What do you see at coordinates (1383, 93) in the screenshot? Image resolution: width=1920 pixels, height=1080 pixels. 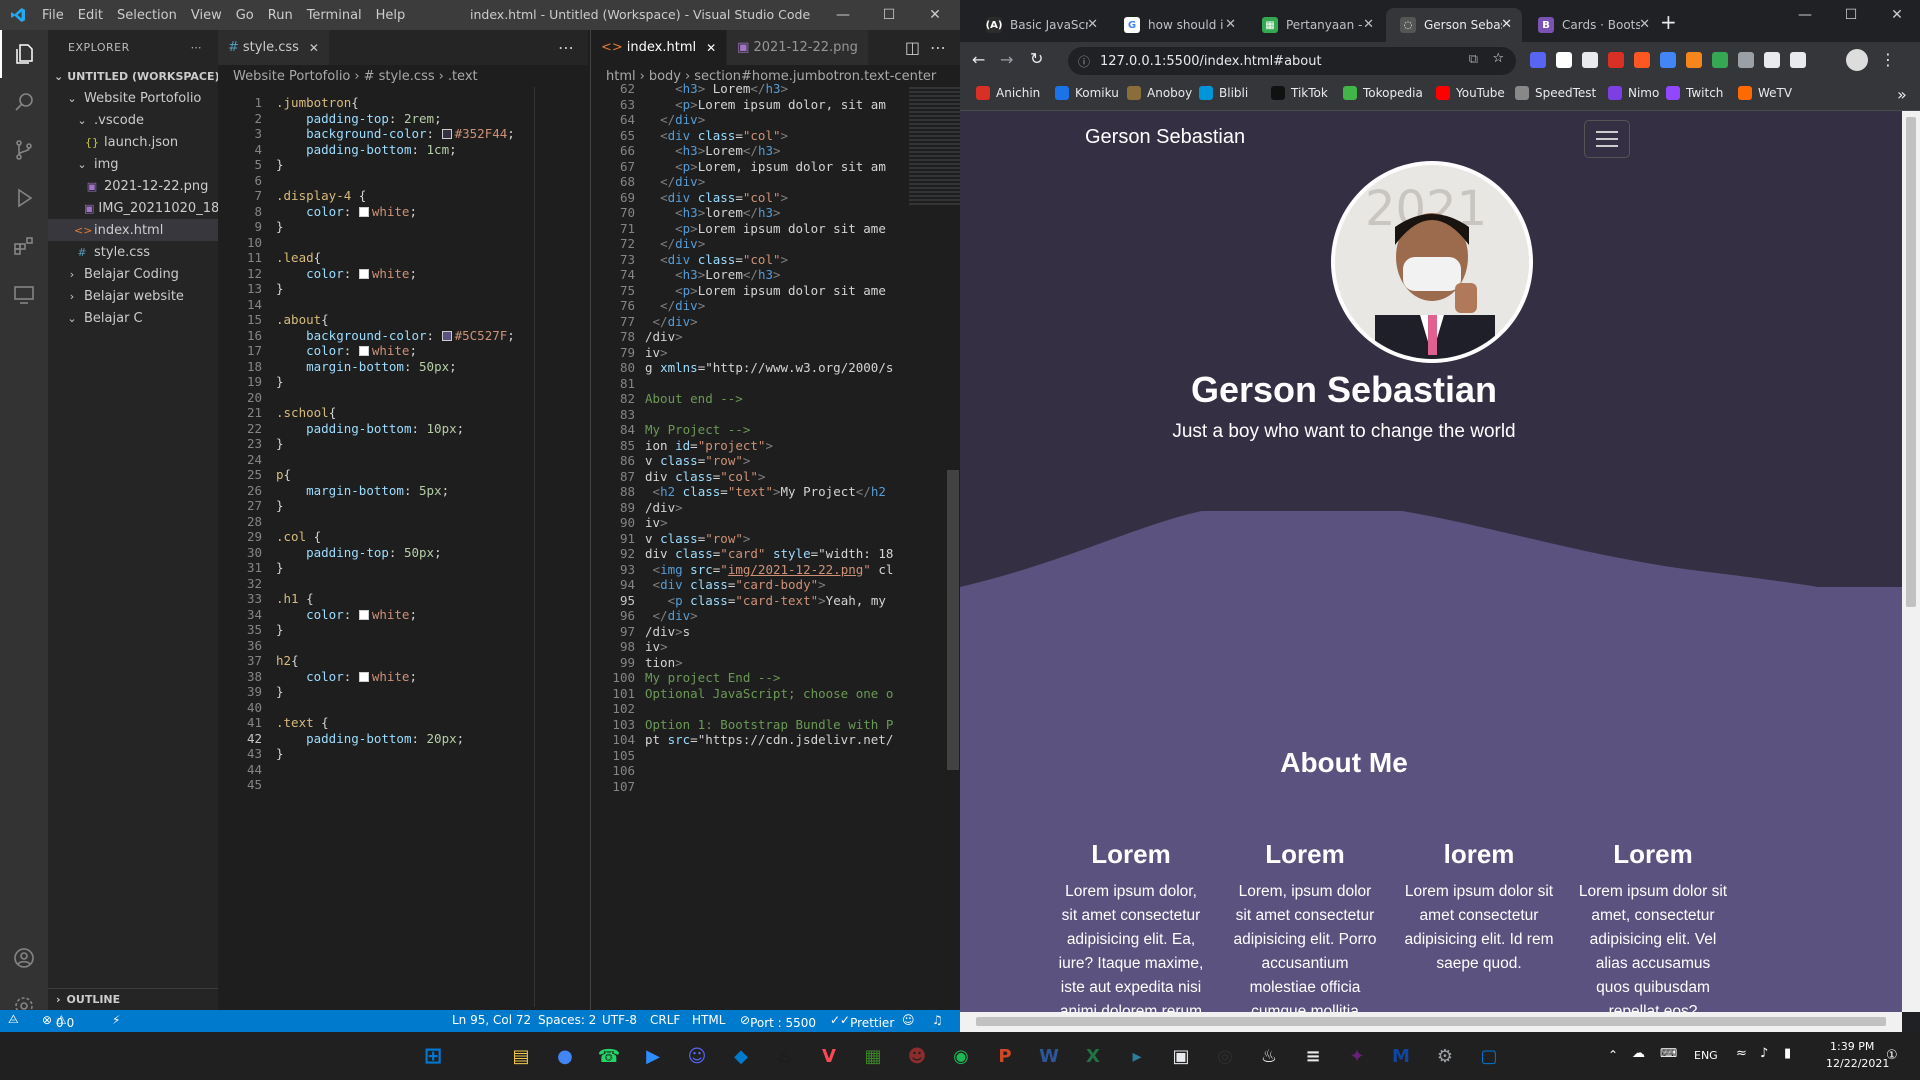 I see `bookmark-item: Tokopedia` at bounding box center [1383, 93].